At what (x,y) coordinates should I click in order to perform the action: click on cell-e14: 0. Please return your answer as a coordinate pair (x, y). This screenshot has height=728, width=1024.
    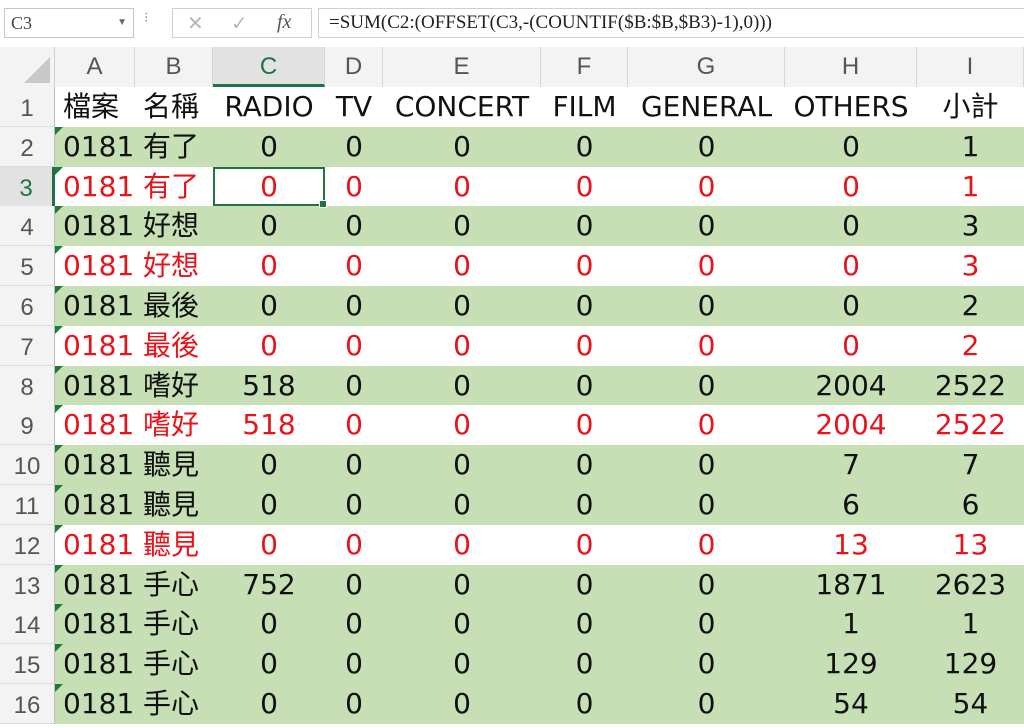
    Looking at the image, I should click on (462, 624).